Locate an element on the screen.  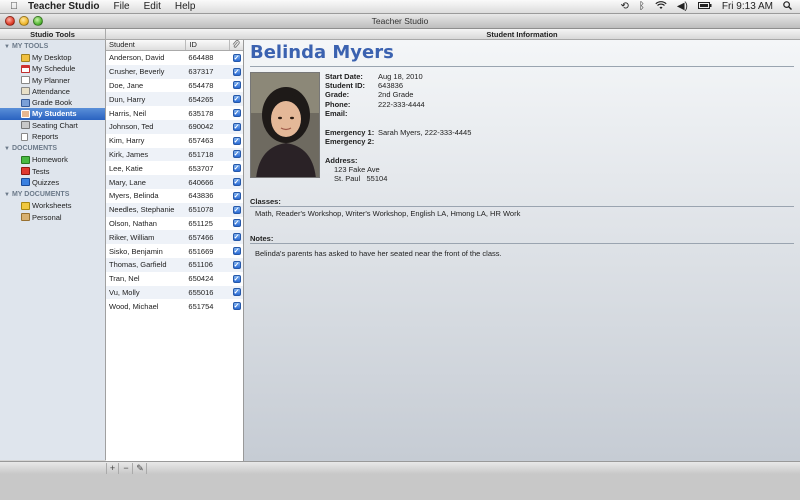
student-id-value: 643836 is located at coordinates (390, 85).